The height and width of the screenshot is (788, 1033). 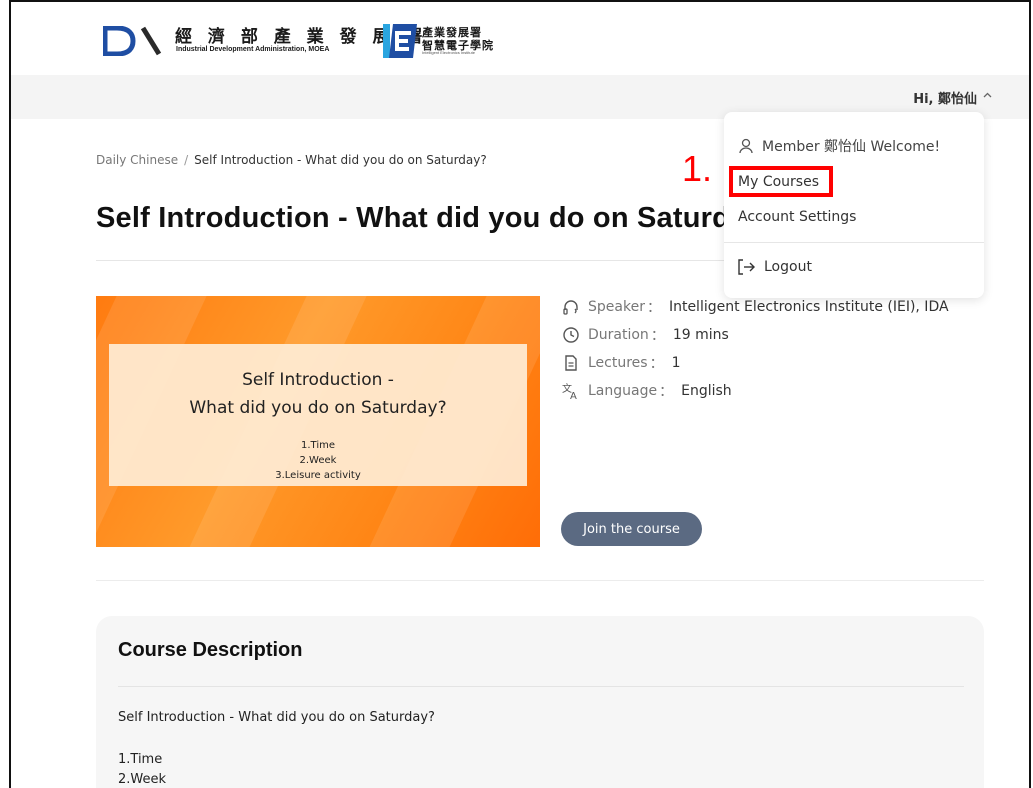 What do you see at coordinates (133, 41) in the screenshot?
I see `moea-logo-icon` at bounding box center [133, 41].